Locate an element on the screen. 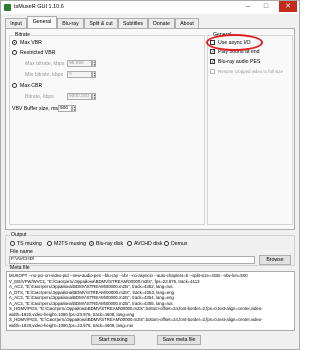 Image resolution: width=320 pixels, height=350 pixels. vbv-spinner: ▲ ▼ is located at coordinates (74, 108).